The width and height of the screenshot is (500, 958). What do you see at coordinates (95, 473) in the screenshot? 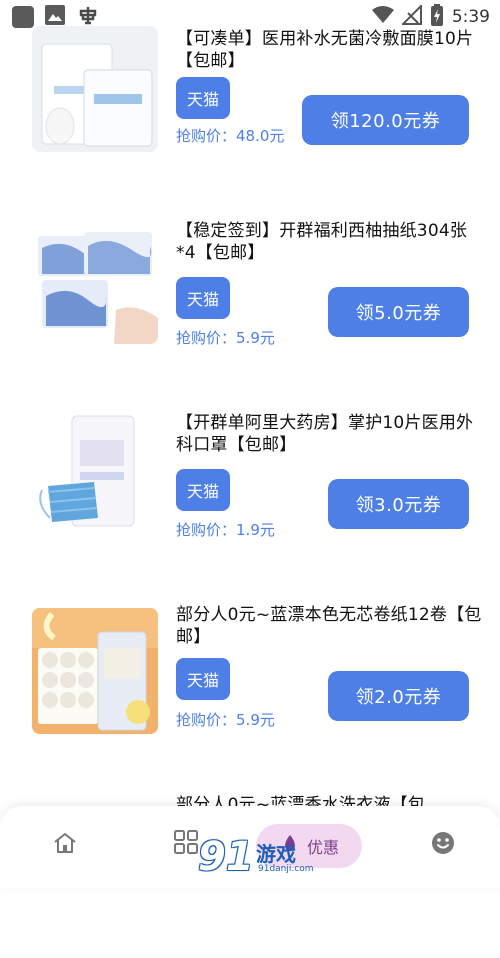
I see `surgical-mask-icon` at bounding box center [95, 473].